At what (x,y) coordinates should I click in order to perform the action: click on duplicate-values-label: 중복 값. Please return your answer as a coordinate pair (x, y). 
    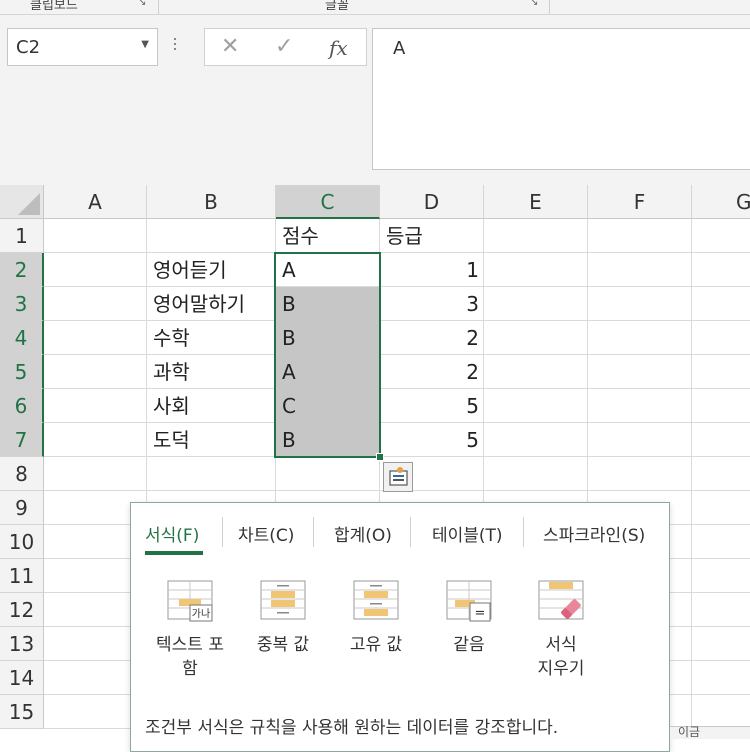
    Looking at the image, I should click on (283, 645).